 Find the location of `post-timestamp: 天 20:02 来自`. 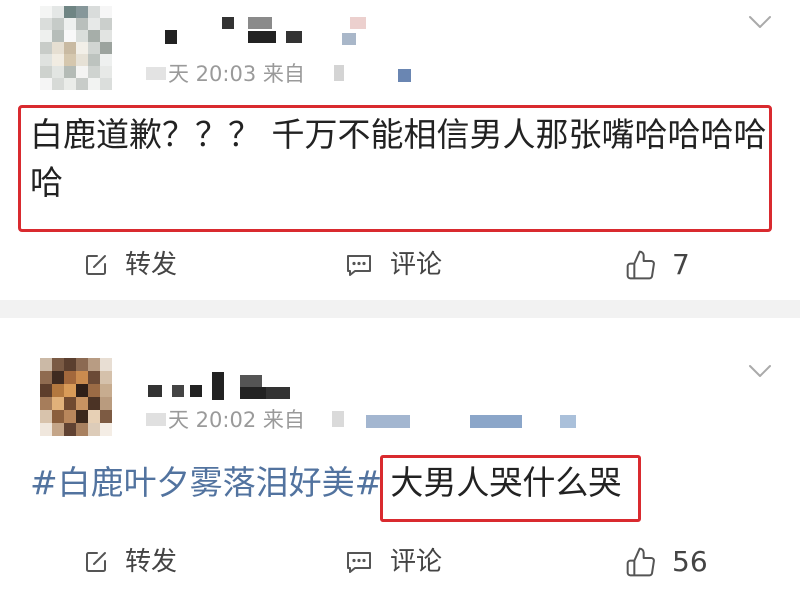

post-timestamp: 天 20:02 来自 is located at coordinates (236, 420).